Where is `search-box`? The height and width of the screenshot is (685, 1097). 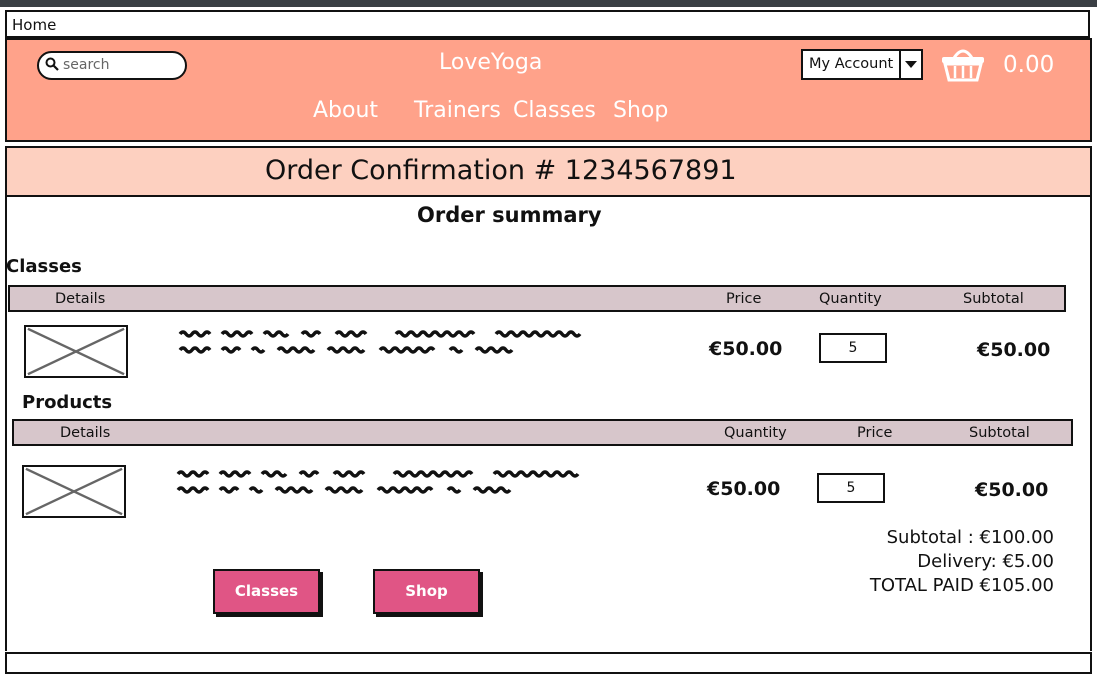
search-box is located at coordinates (112, 65).